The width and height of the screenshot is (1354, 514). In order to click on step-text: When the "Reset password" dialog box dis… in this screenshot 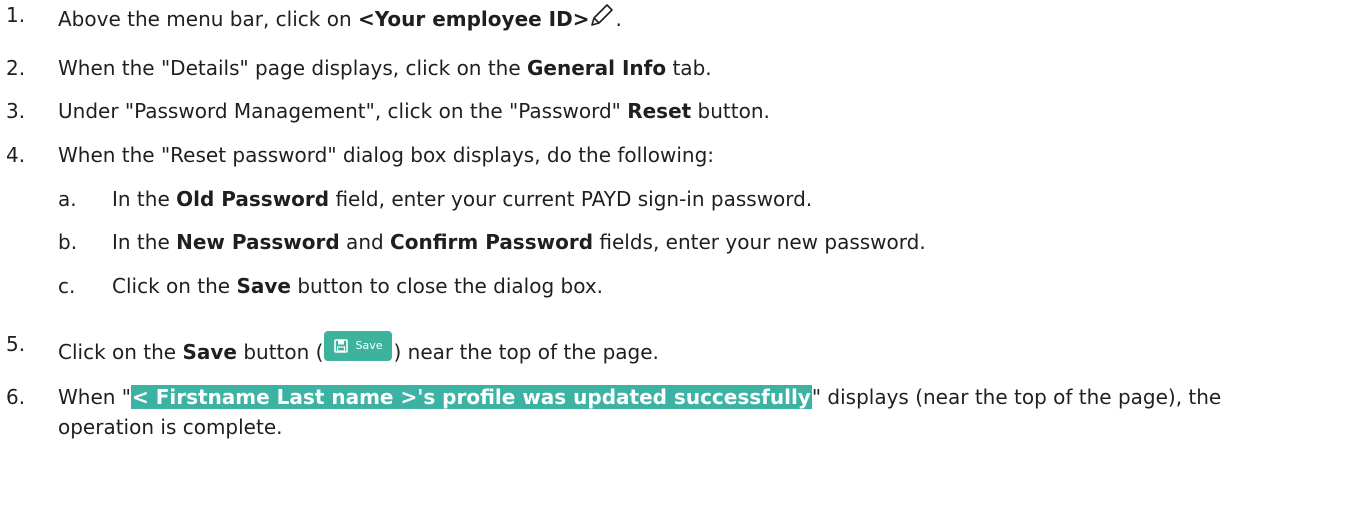, I will do `click(386, 155)`.